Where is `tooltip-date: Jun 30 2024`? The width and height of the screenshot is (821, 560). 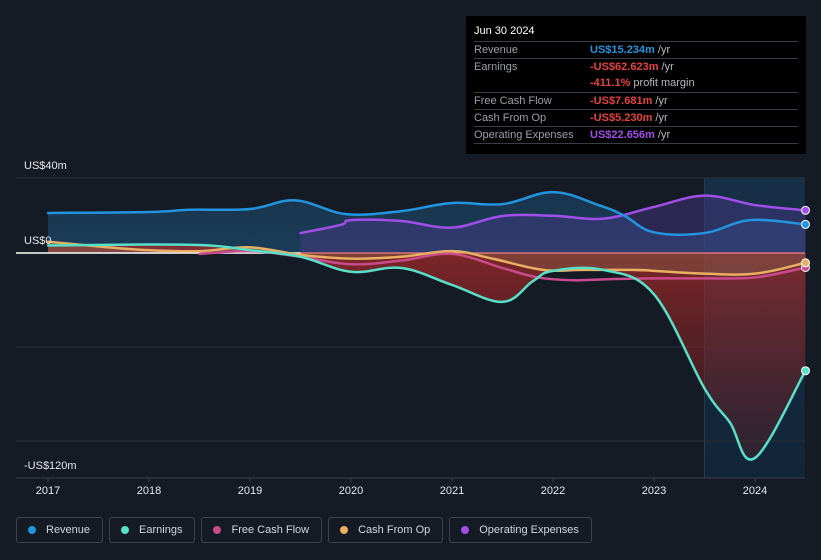
tooltip-date: Jun 30 2024 is located at coordinates (504, 31).